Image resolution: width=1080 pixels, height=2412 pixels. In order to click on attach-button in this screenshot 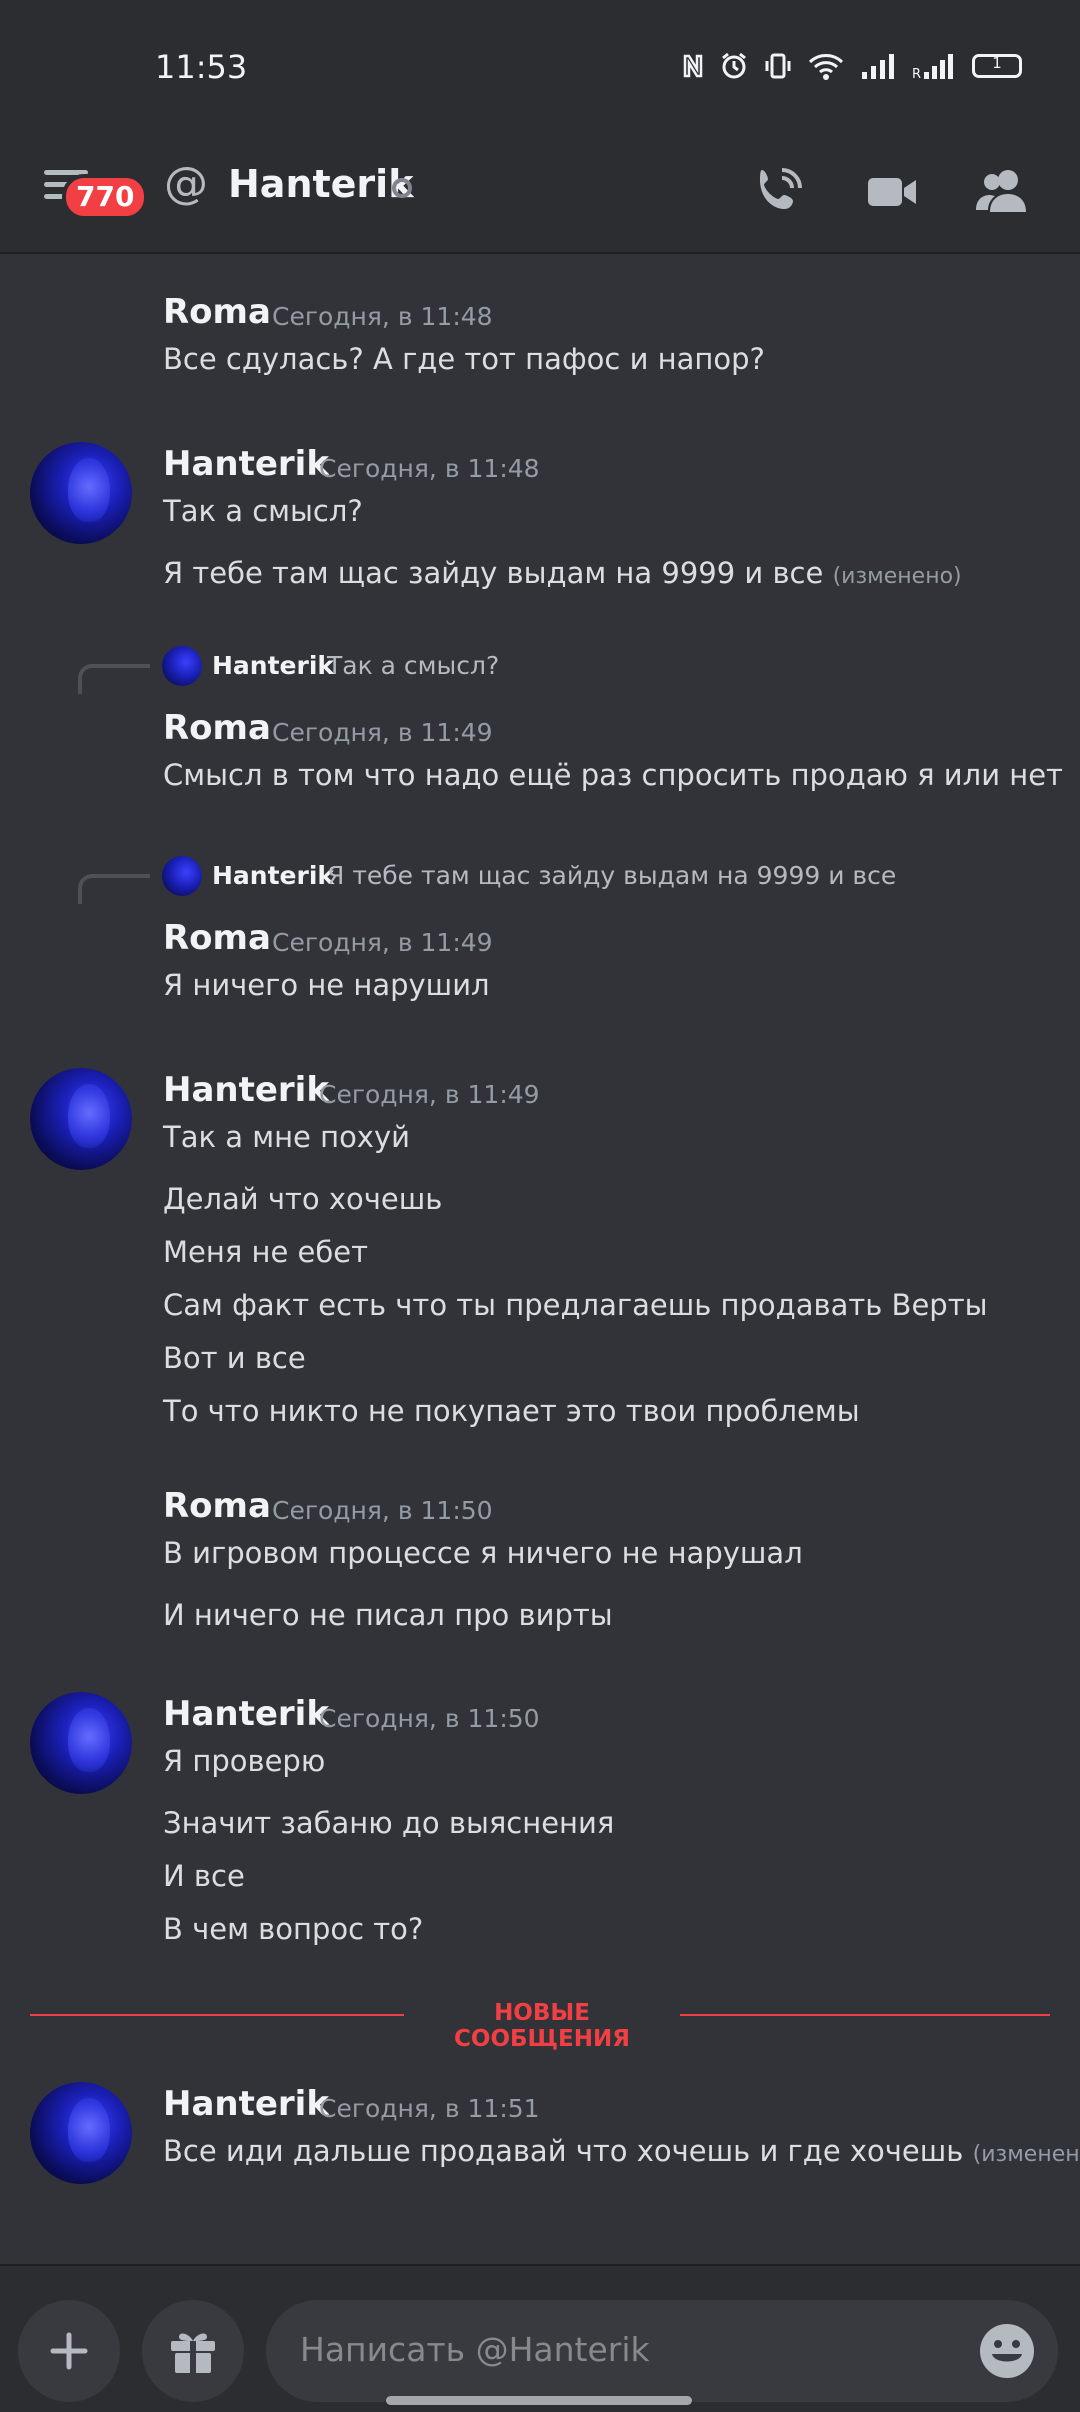, I will do `click(69, 2351)`.